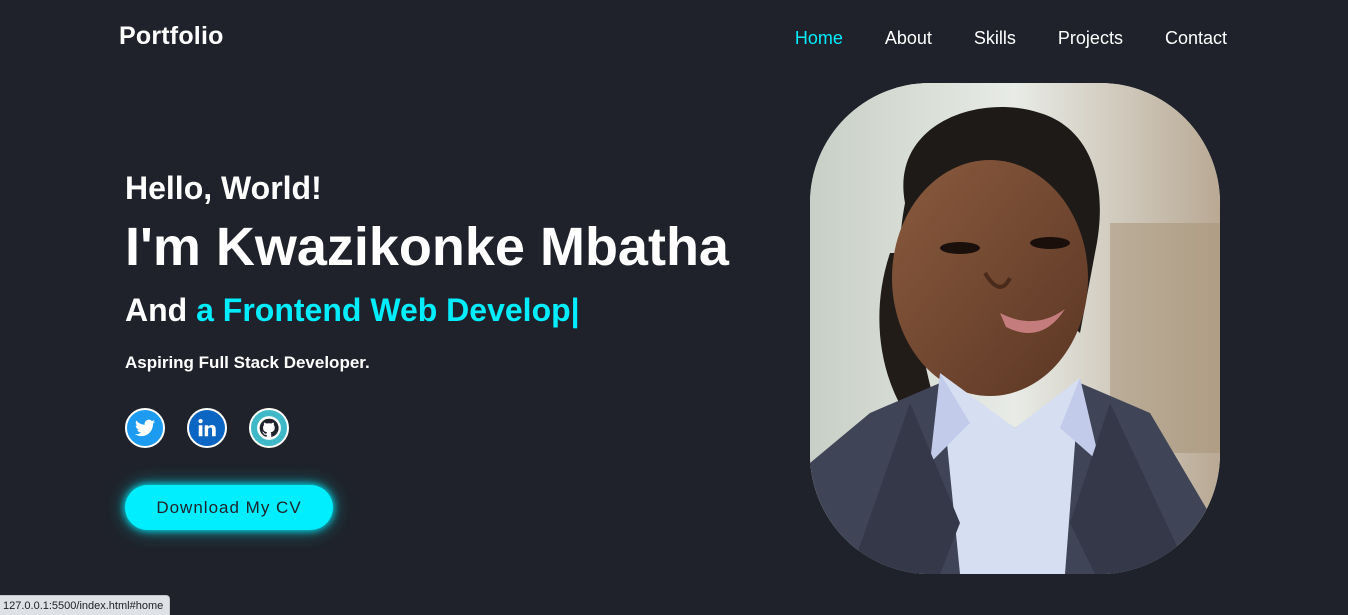  I want to click on hero-role: And a Frontend Web Develop|, so click(470, 310).